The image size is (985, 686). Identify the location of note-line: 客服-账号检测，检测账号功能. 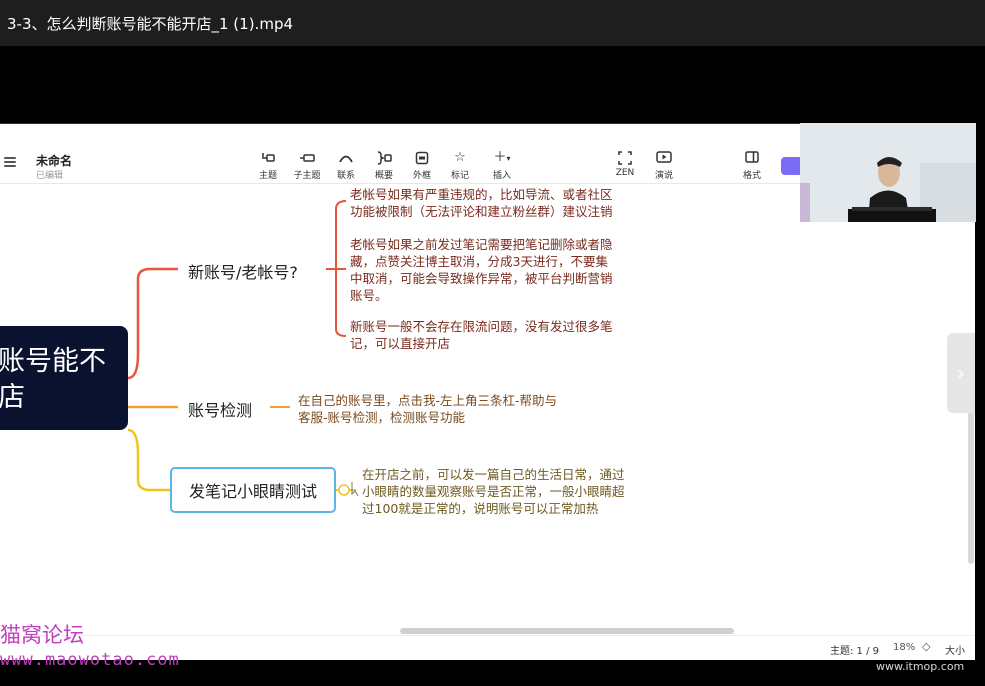
(382, 417).